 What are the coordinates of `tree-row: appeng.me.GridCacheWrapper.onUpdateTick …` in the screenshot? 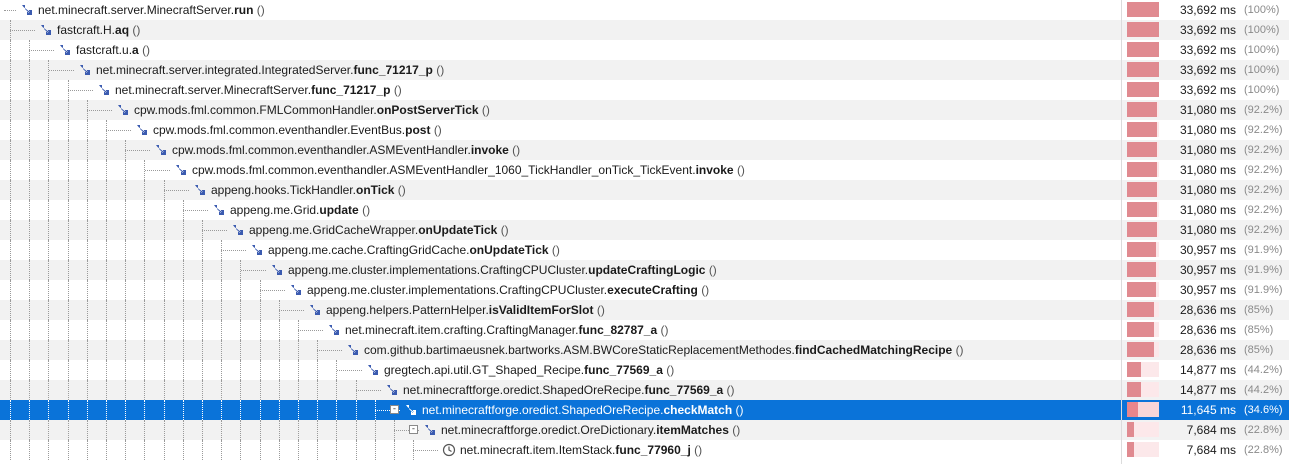 It's located at (644, 230).